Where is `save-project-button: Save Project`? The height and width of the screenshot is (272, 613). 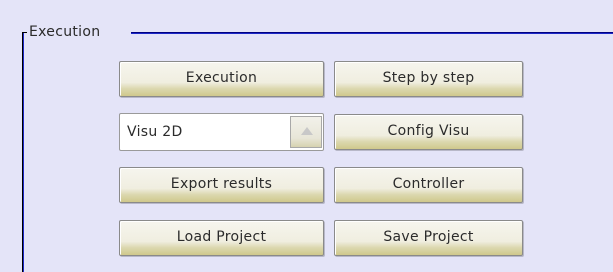
save-project-button: Save Project is located at coordinates (428, 238).